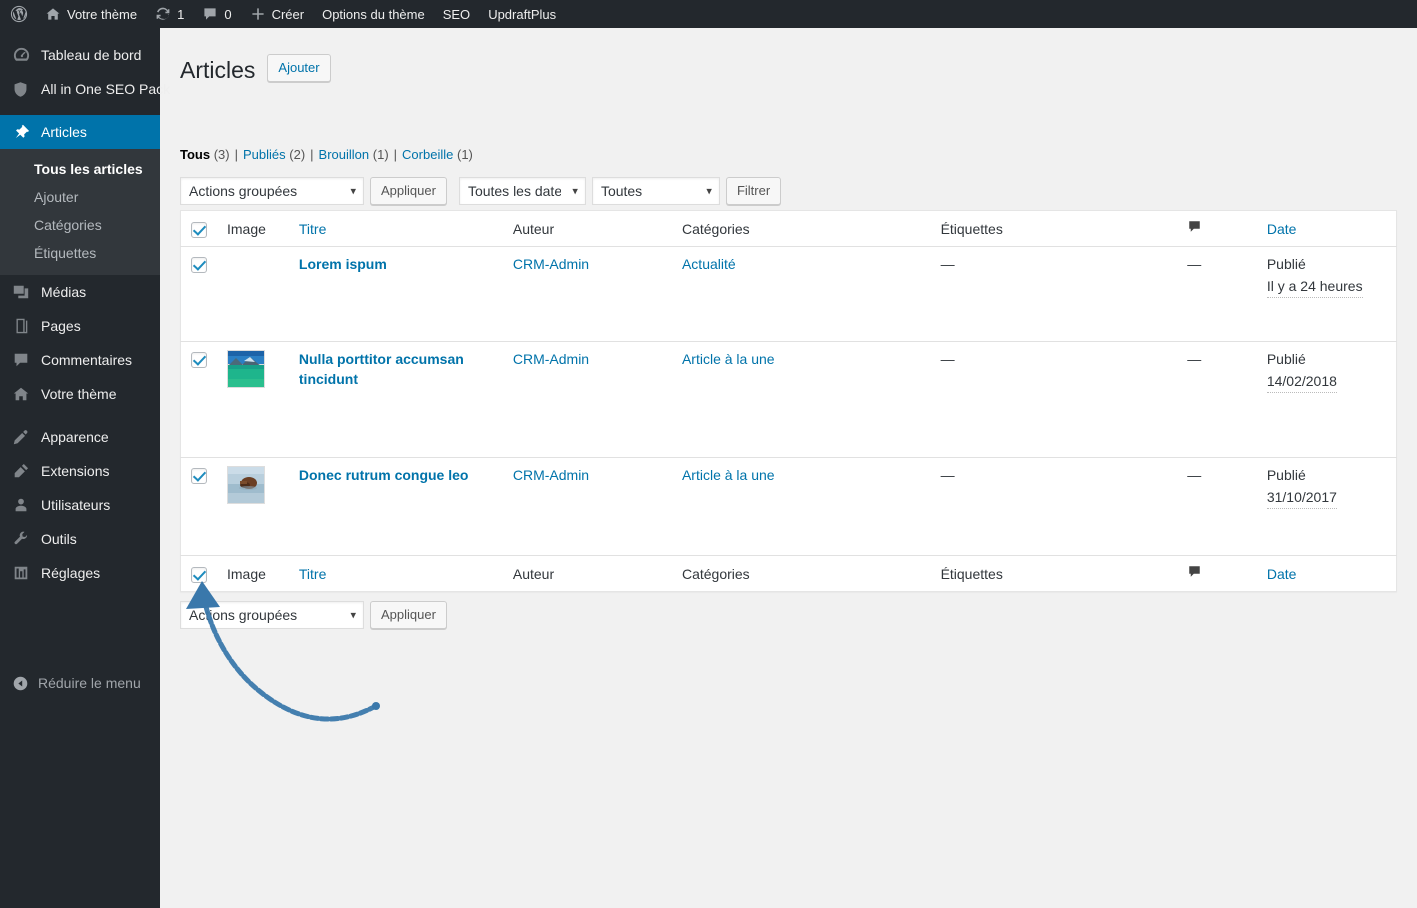 This screenshot has height=908, width=1417. I want to click on view-link-brouillon: Brouillon (1), so click(354, 155).